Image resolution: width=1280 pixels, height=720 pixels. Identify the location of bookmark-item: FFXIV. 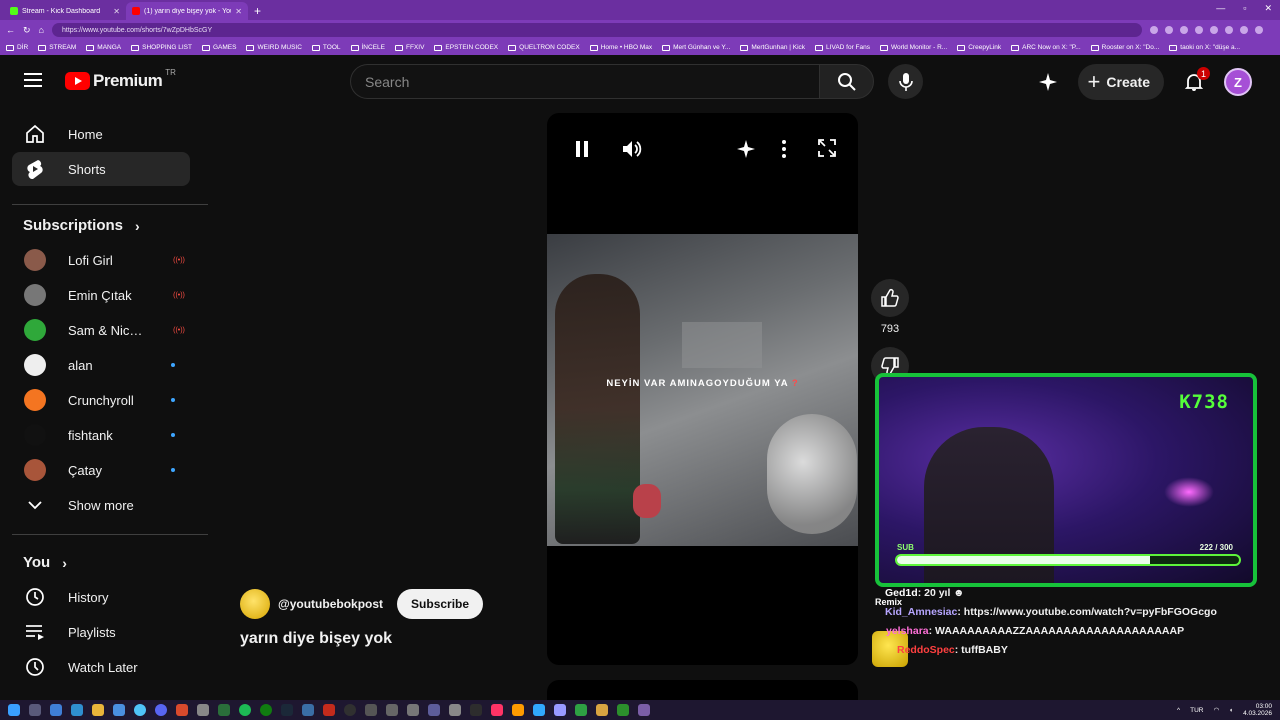
(409, 47).